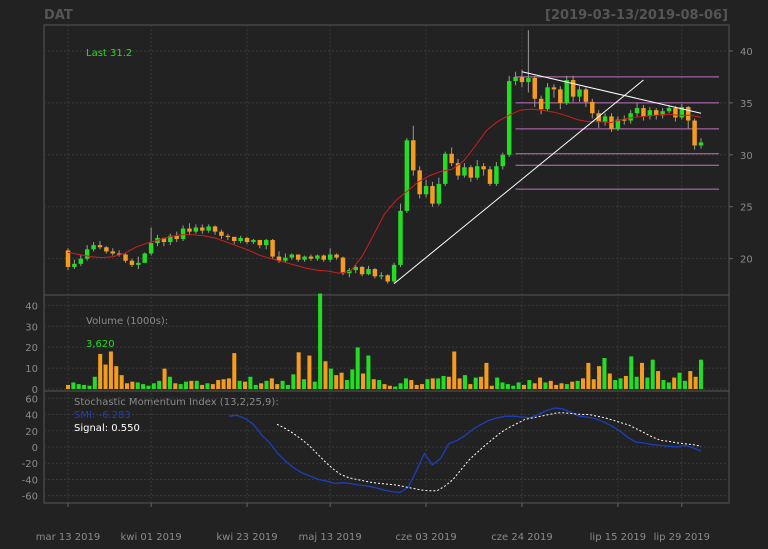  What do you see at coordinates (746, 52) in the screenshot?
I see `price-tick-label: 40` at bounding box center [746, 52].